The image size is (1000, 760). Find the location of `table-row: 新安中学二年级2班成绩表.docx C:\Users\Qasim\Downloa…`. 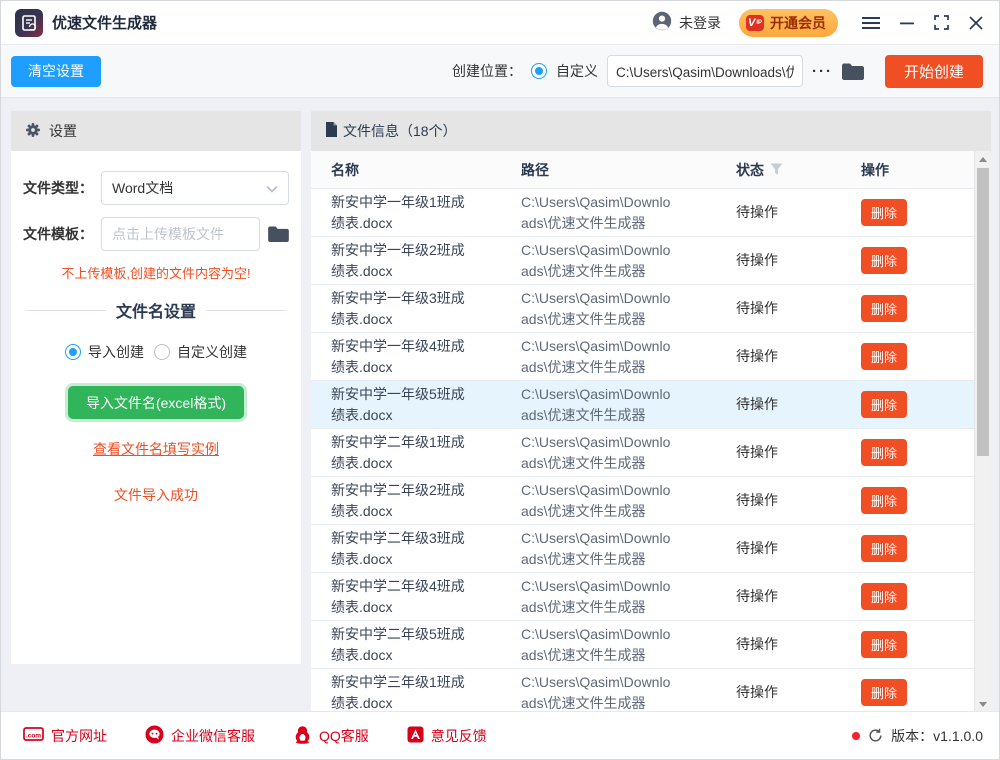

table-row: 新安中学二年级2班成绩表.docx C:\Users\Qasim\Downloa… is located at coordinates (642, 501).